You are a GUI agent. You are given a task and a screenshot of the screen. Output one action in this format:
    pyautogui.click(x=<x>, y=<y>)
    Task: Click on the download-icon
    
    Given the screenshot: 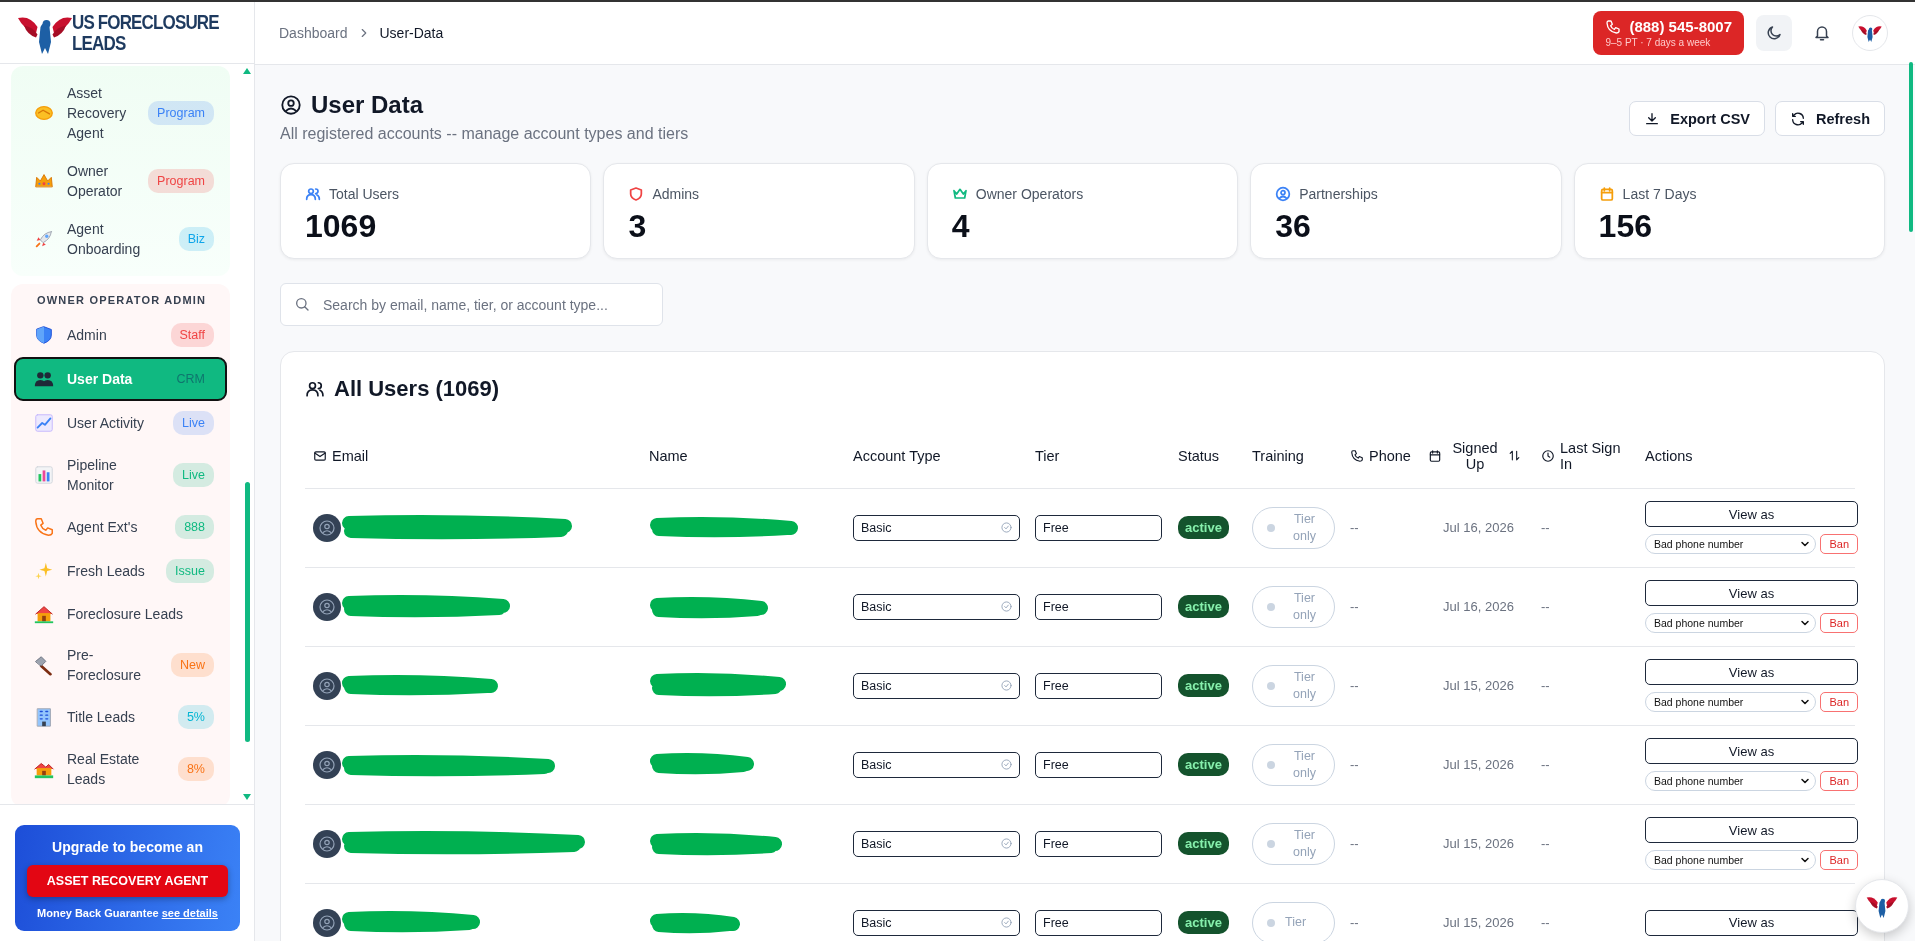 What is the action you would take?
    pyautogui.click(x=1652, y=118)
    